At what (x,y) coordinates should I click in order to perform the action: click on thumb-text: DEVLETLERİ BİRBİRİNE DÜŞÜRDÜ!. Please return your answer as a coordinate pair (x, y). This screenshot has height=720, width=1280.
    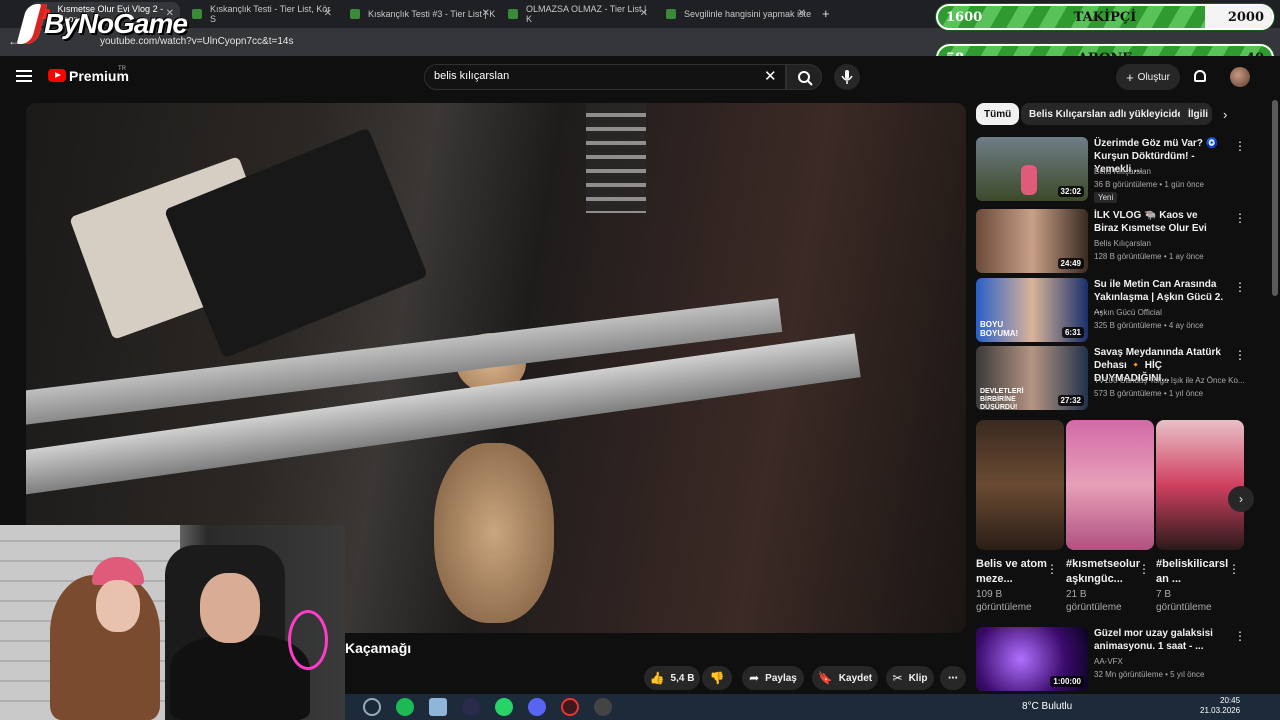
    Looking at the image, I should click on (1002, 399).